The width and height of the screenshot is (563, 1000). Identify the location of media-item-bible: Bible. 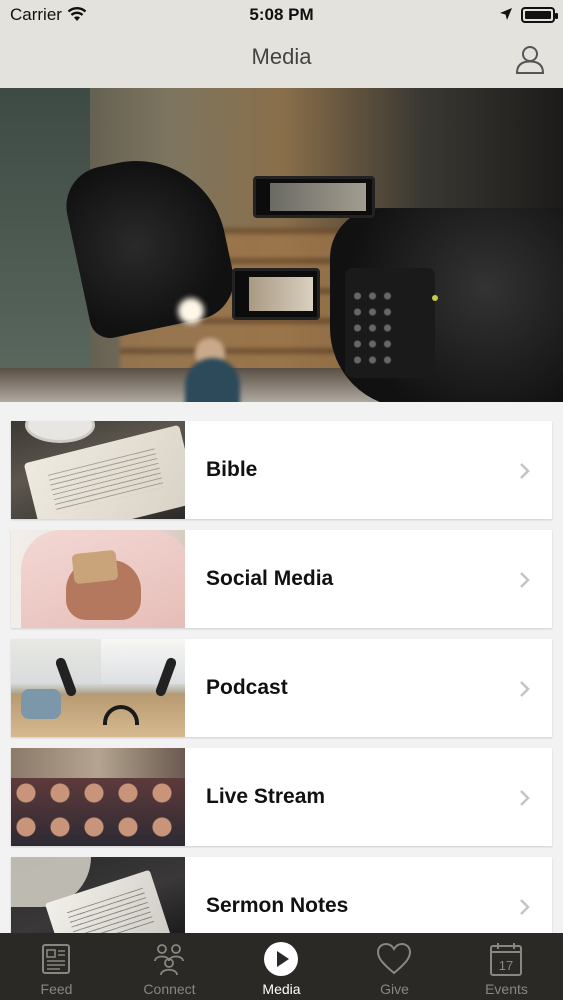
(281, 470).